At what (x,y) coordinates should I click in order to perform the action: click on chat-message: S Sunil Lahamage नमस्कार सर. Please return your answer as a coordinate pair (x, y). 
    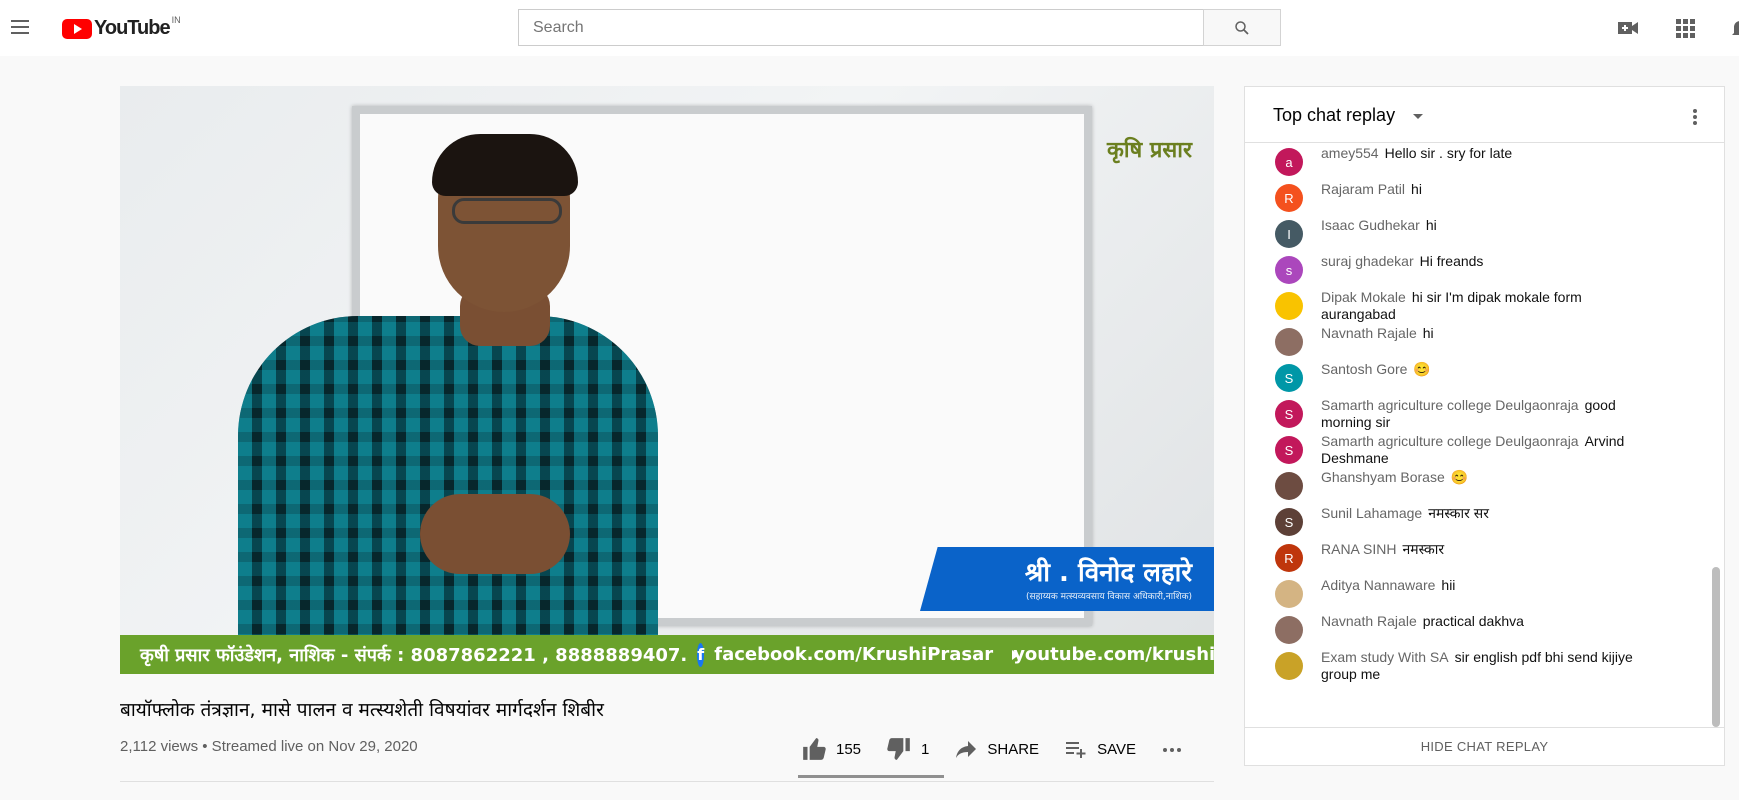
    Looking at the image, I should click on (1484, 523).